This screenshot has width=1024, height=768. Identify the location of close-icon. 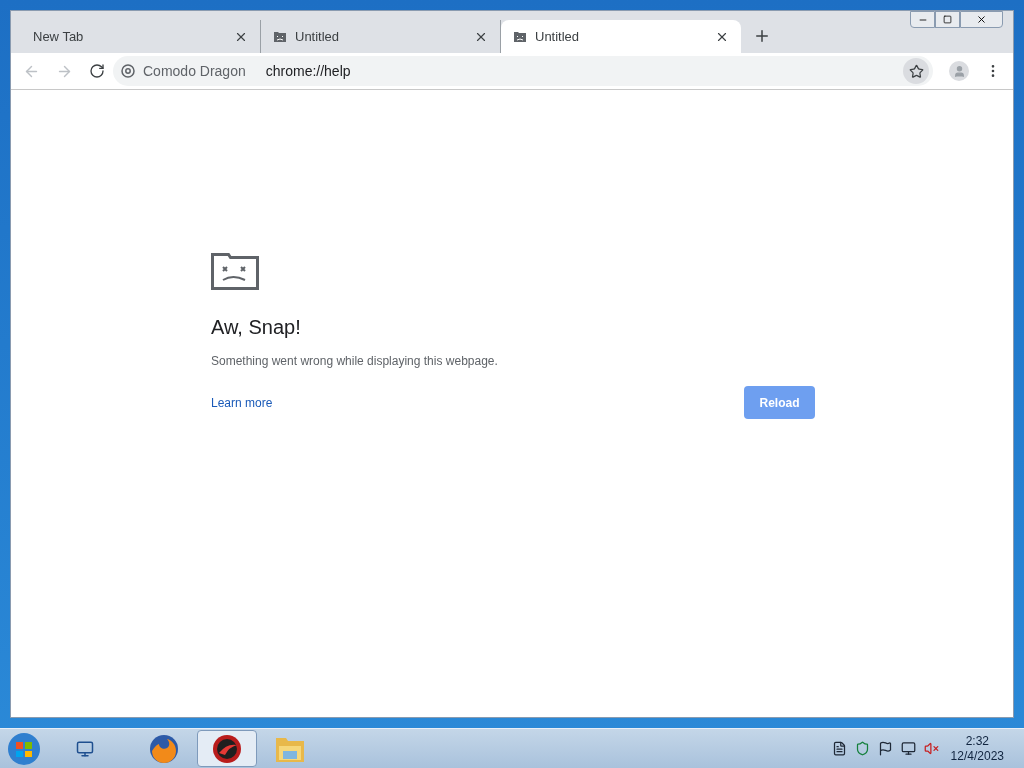
(981, 19).